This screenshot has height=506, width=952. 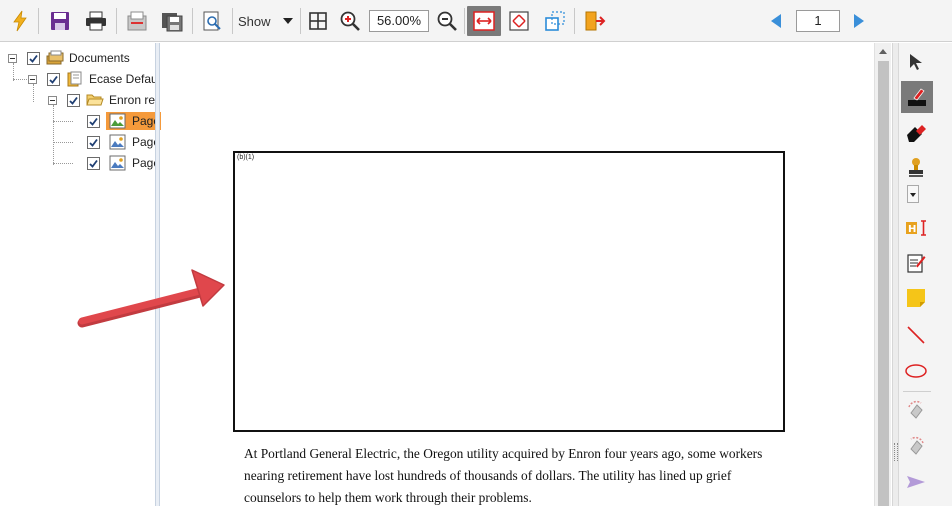 I want to click on tree-node-collection: Ecase Defau, so click(x=102, y=79).